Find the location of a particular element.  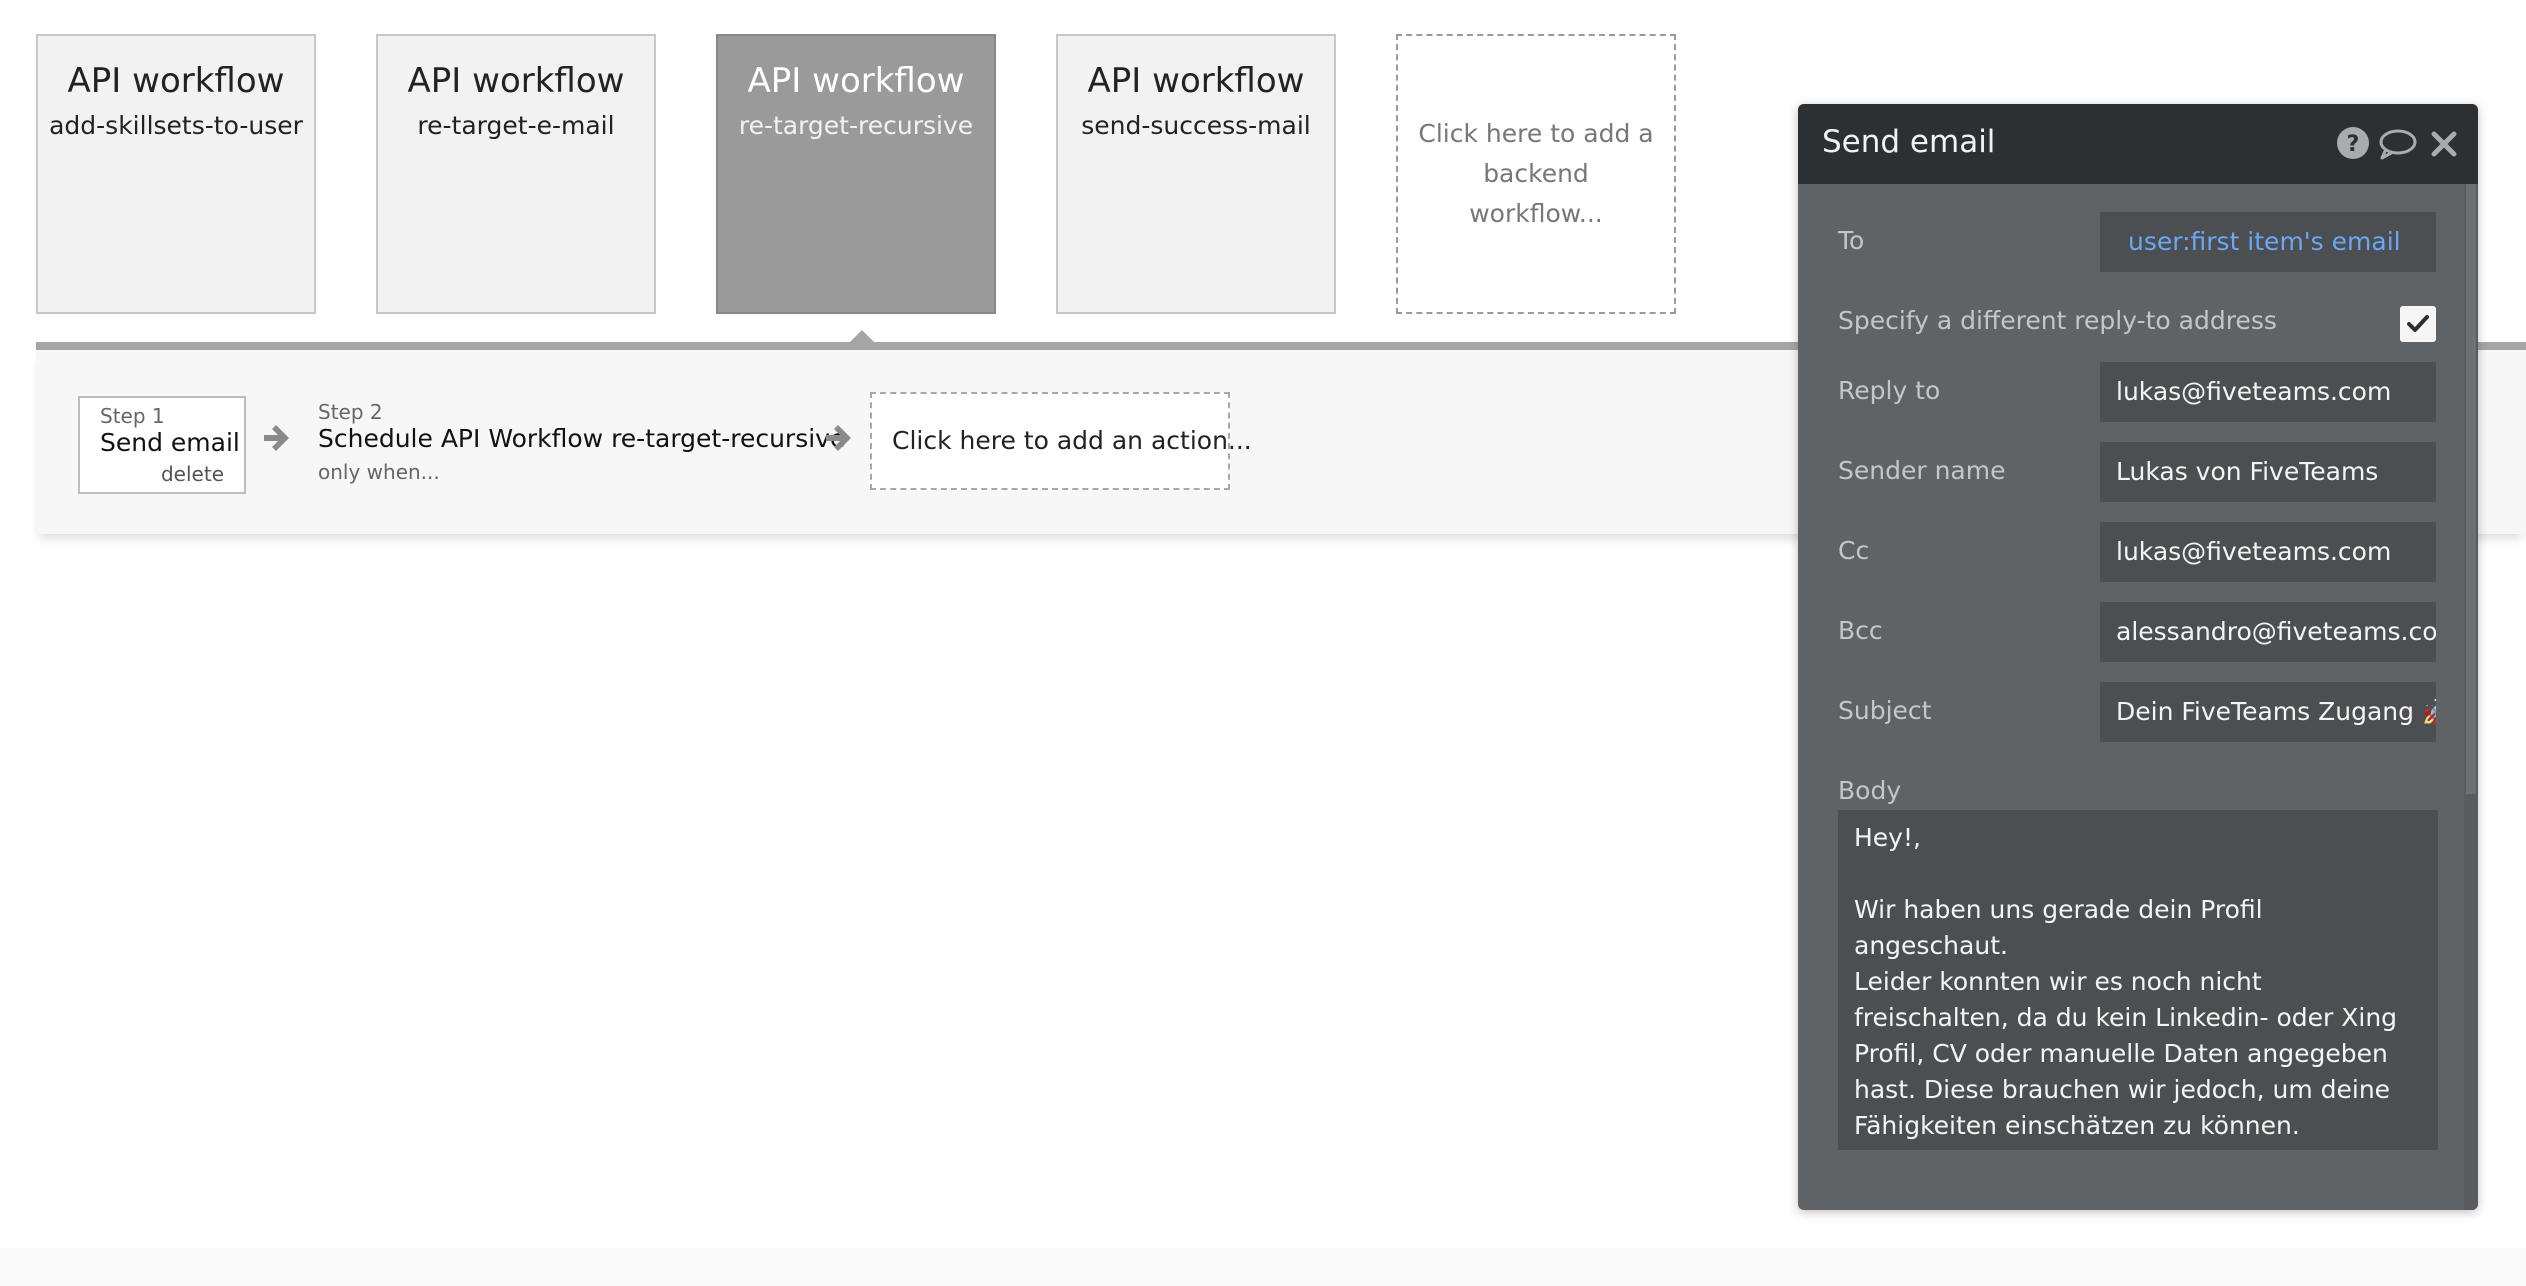

checkmark-icon is located at coordinates (2418, 323).